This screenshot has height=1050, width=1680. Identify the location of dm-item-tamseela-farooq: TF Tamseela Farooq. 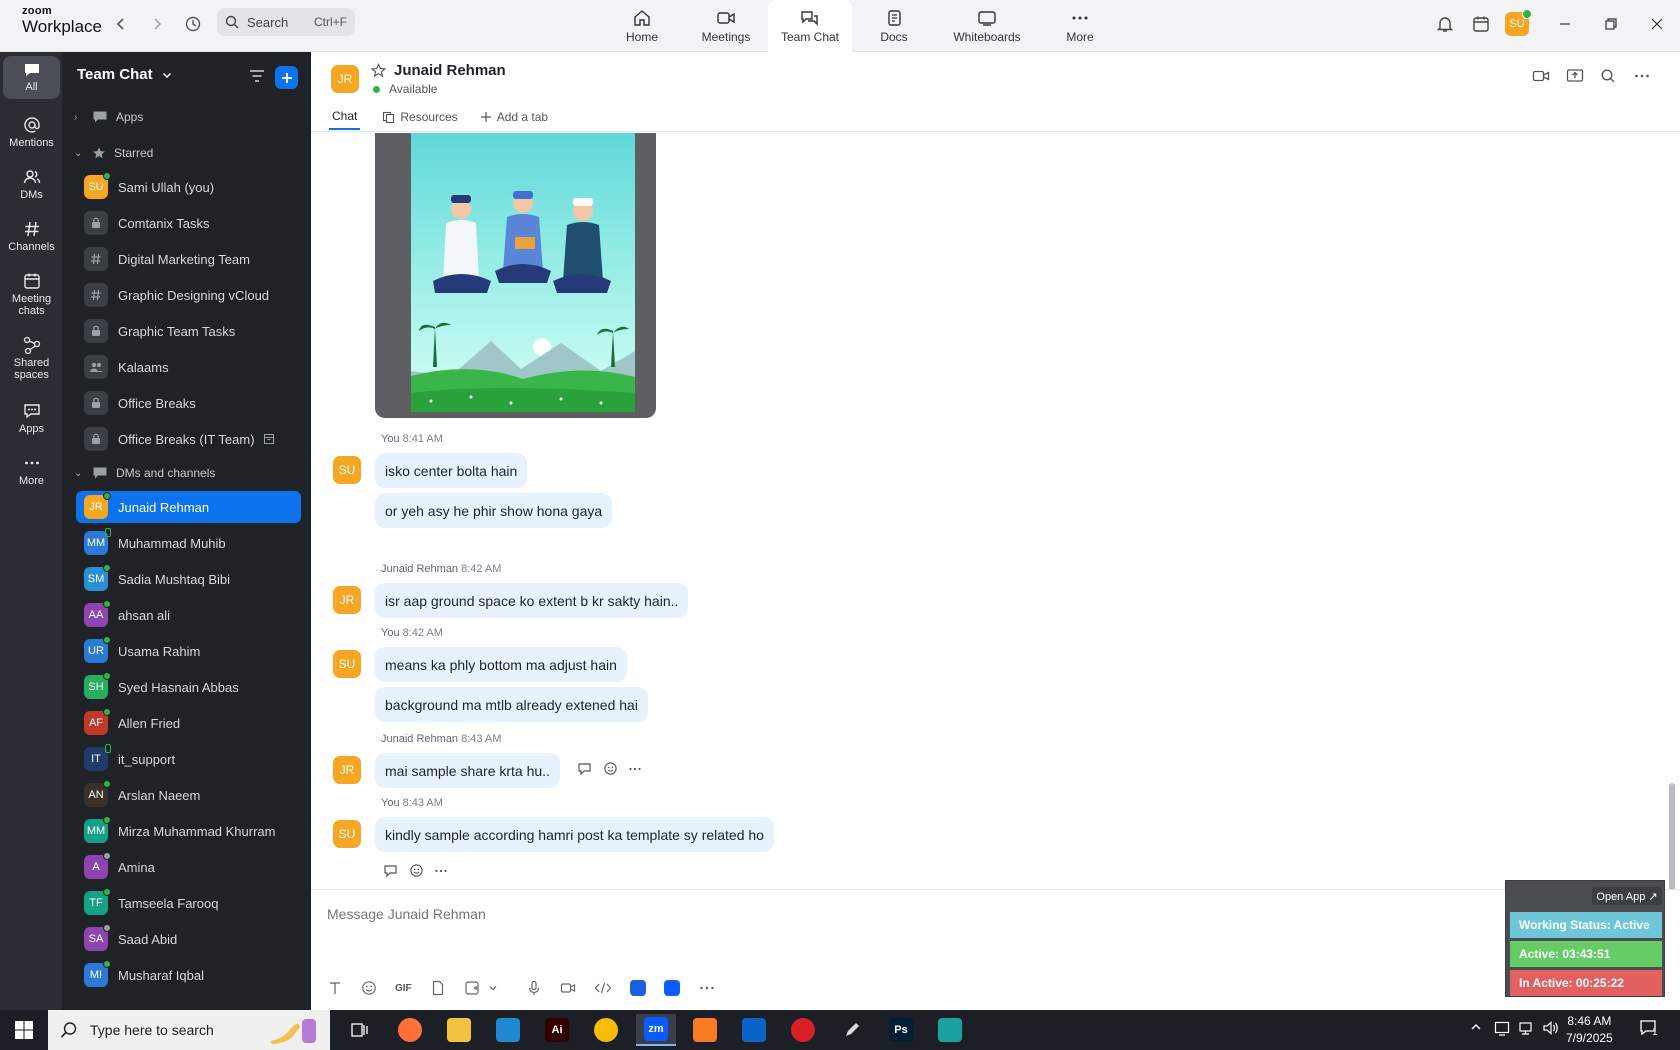
(188, 903).